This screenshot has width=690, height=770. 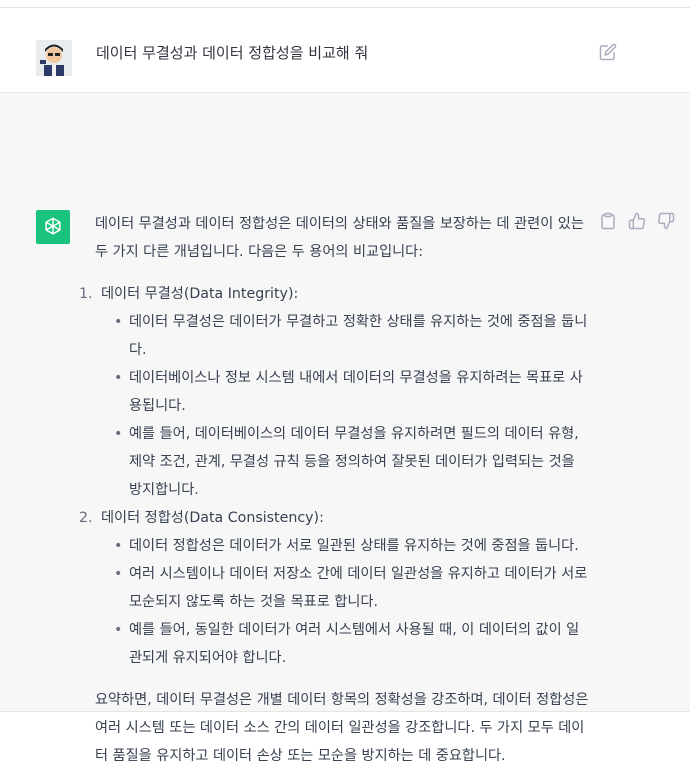 I want to click on openai-logo-icon, so click(x=53, y=227).